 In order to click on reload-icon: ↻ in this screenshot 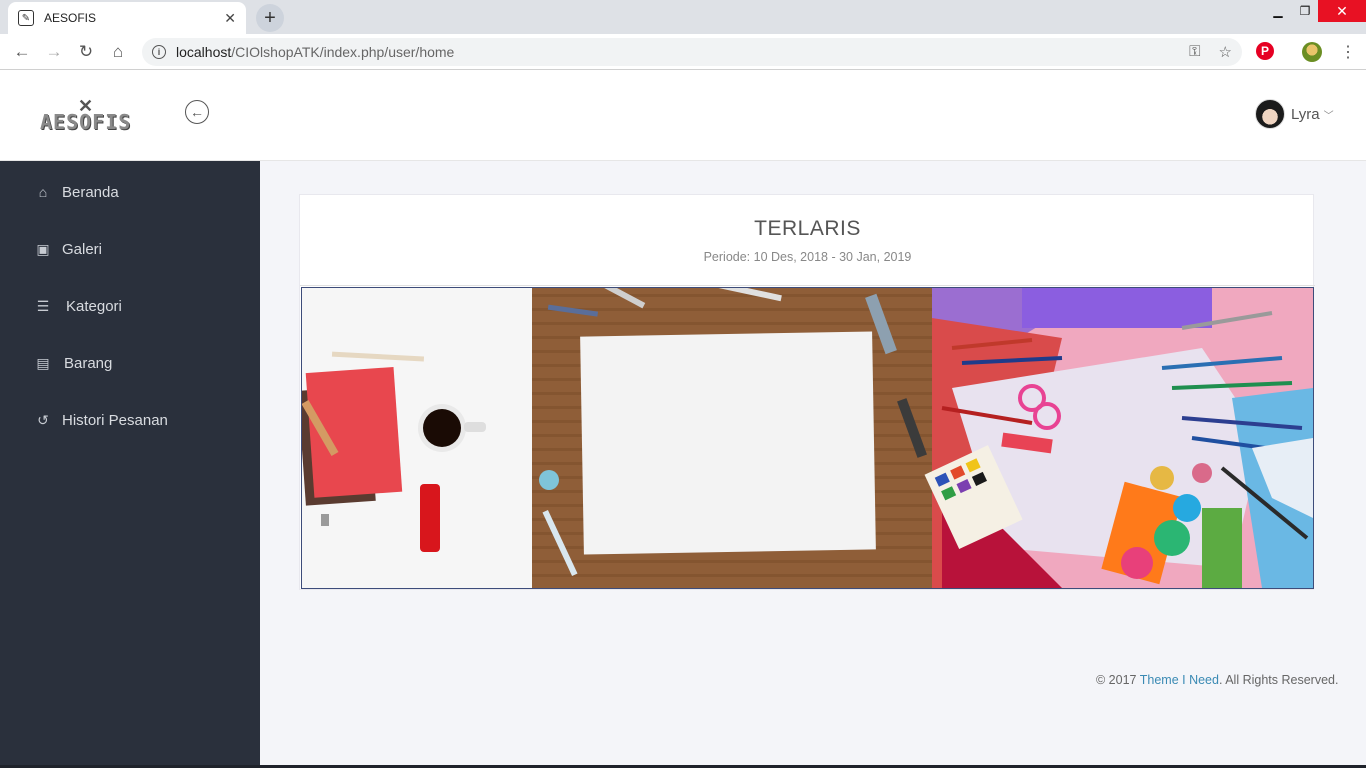, I will do `click(86, 52)`.